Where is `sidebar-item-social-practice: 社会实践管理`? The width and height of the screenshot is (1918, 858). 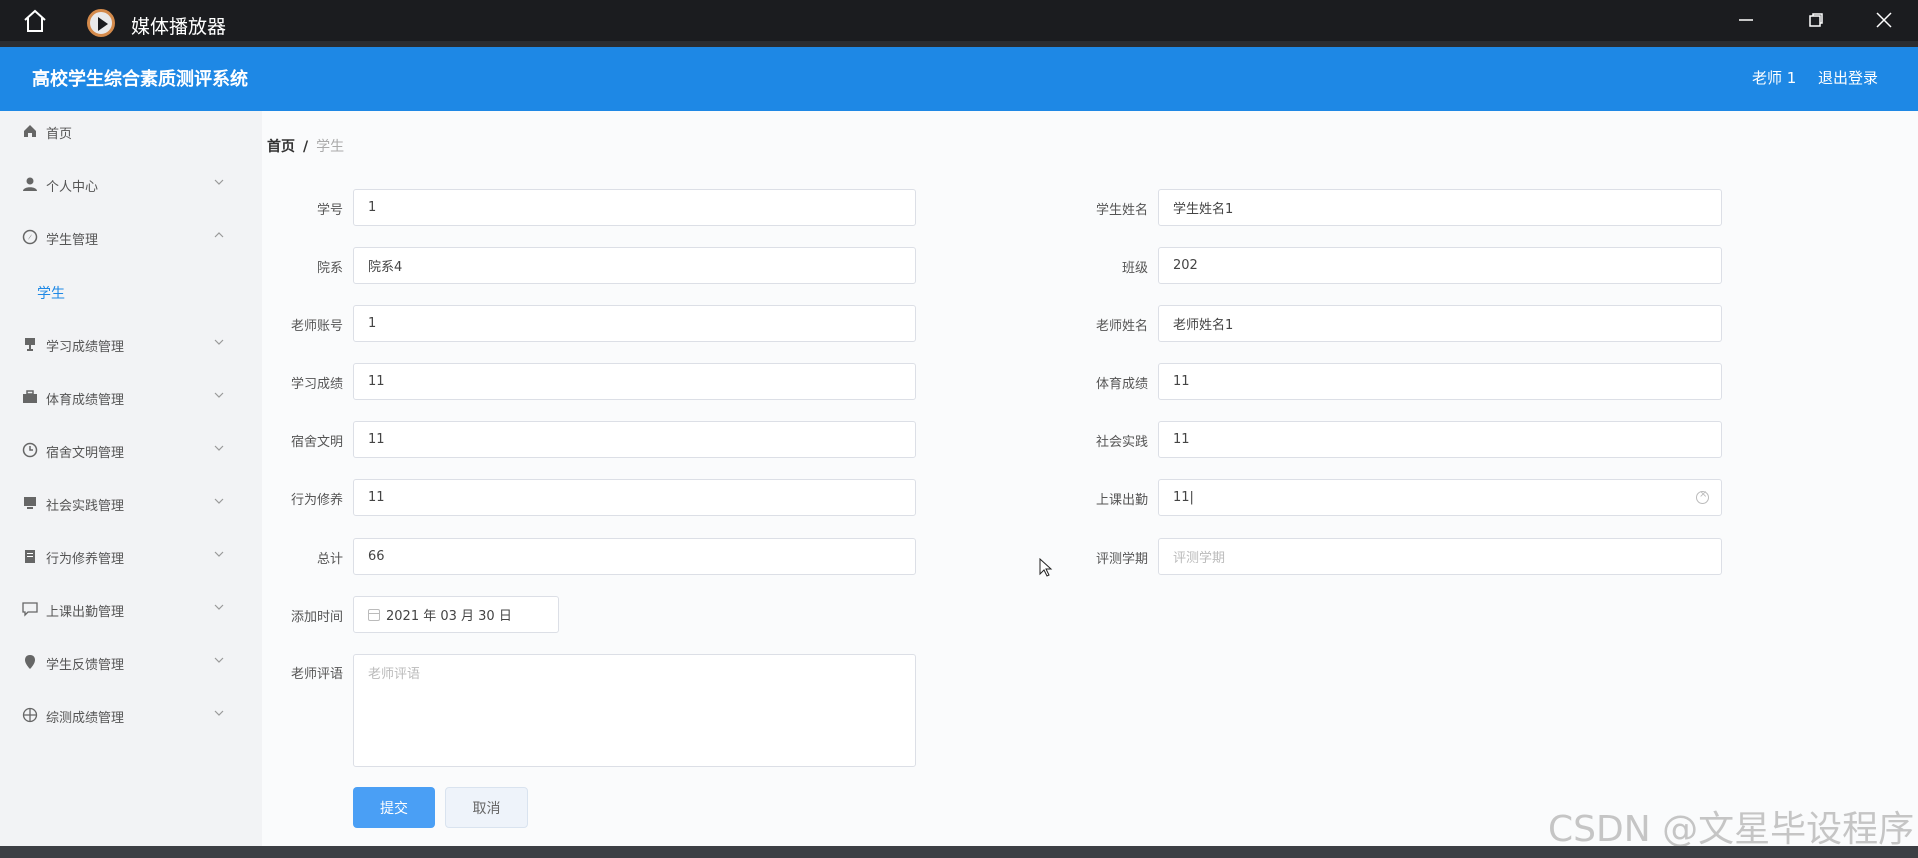 sidebar-item-social-practice: 社会实践管理 is located at coordinates (121, 503).